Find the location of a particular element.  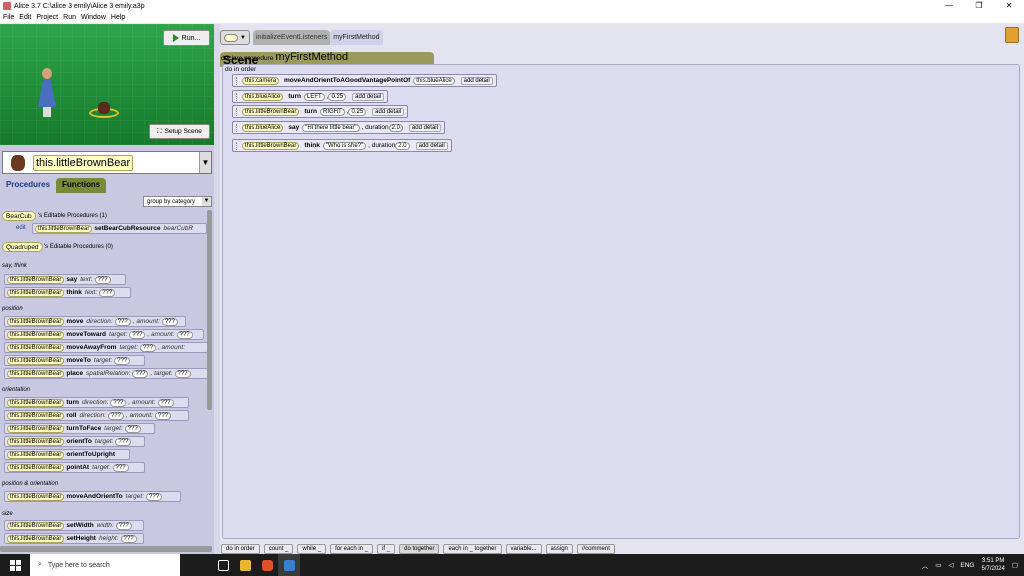

task-view-icon is located at coordinates (223, 565).